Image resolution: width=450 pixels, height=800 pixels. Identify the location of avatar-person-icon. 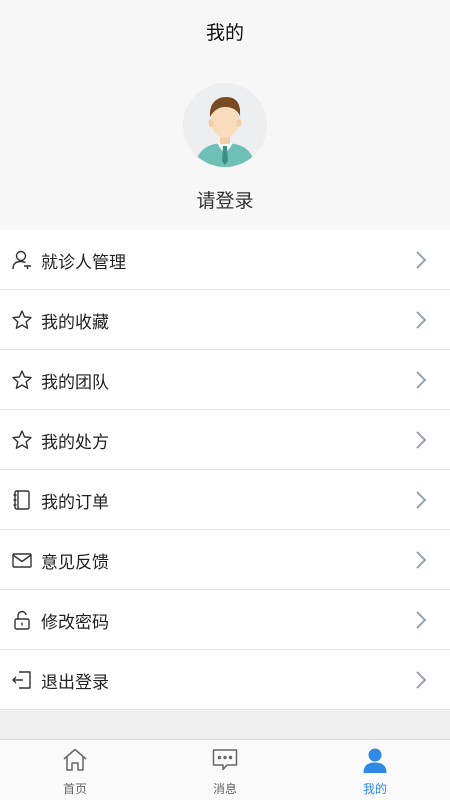
(225, 125).